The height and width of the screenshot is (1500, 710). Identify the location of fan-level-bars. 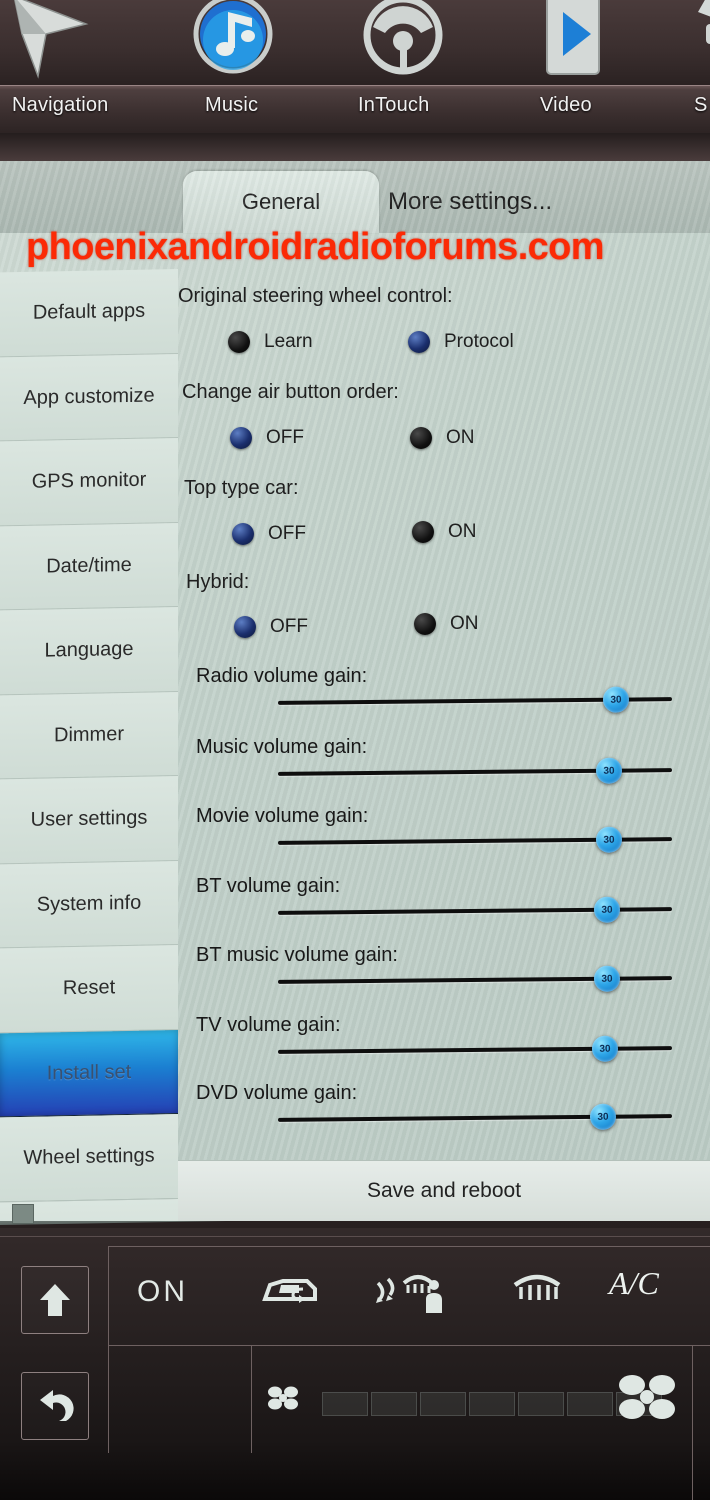
(492, 1404).